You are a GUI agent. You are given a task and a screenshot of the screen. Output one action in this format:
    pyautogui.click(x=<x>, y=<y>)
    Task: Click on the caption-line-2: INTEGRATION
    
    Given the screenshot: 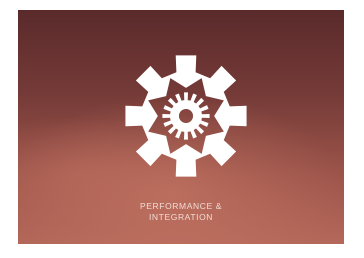 What is the action you would take?
    pyautogui.click(x=181, y=217)
    